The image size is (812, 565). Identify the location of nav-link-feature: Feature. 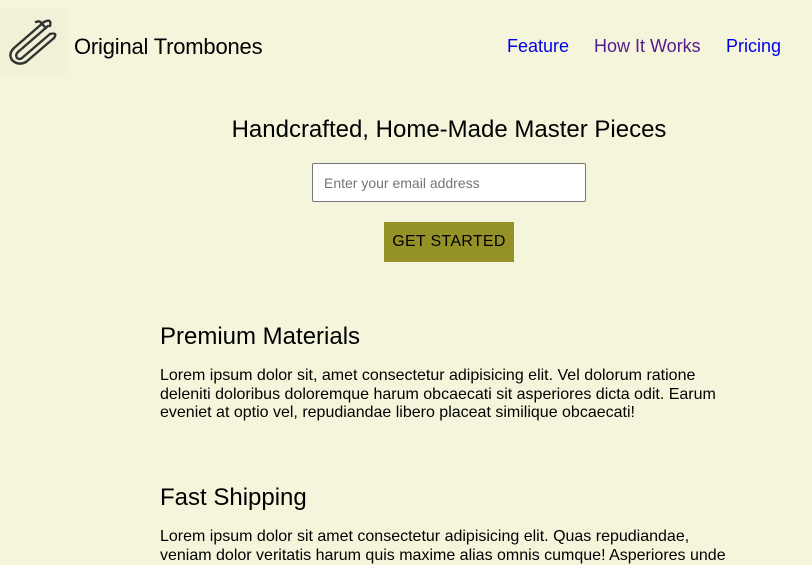
(538, 46).